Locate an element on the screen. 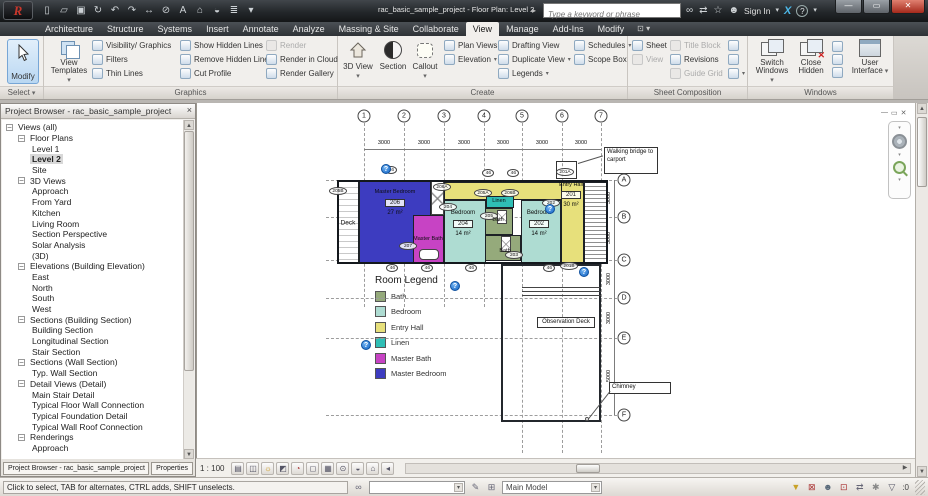 The height and width of the screenshot is (496, 928). grid-bubble-f: F is located at coordinates (624, 415).